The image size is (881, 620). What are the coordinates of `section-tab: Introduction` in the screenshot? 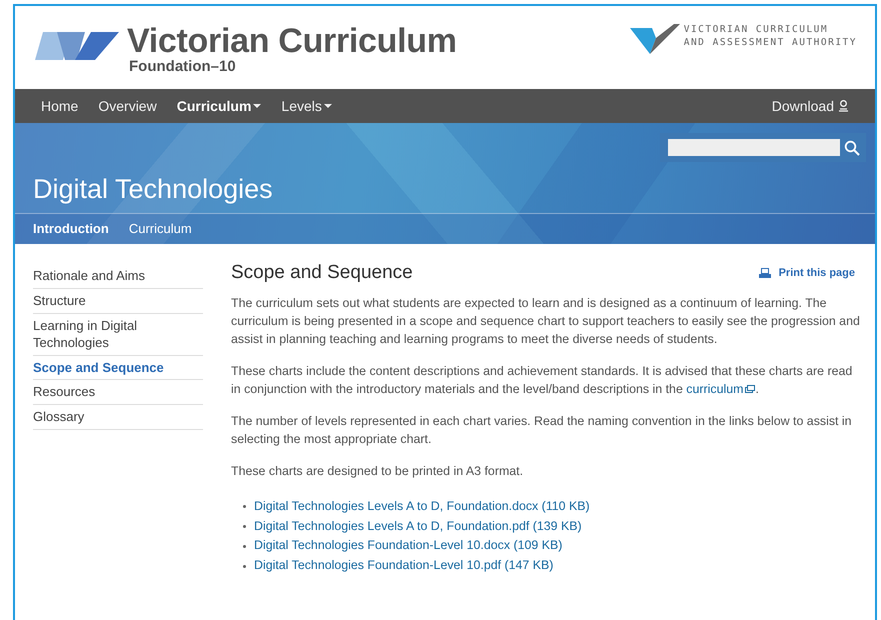 It's located at (71, 229).